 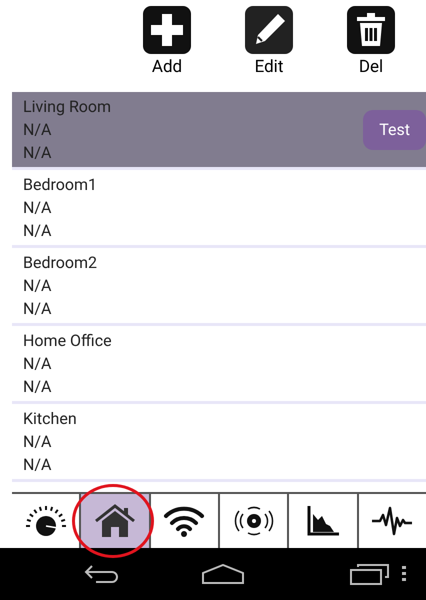 What do you see at coordinates (68, 341) in the screenshot?
I see `room-name: Home Office` at bounding box center [68, 341].